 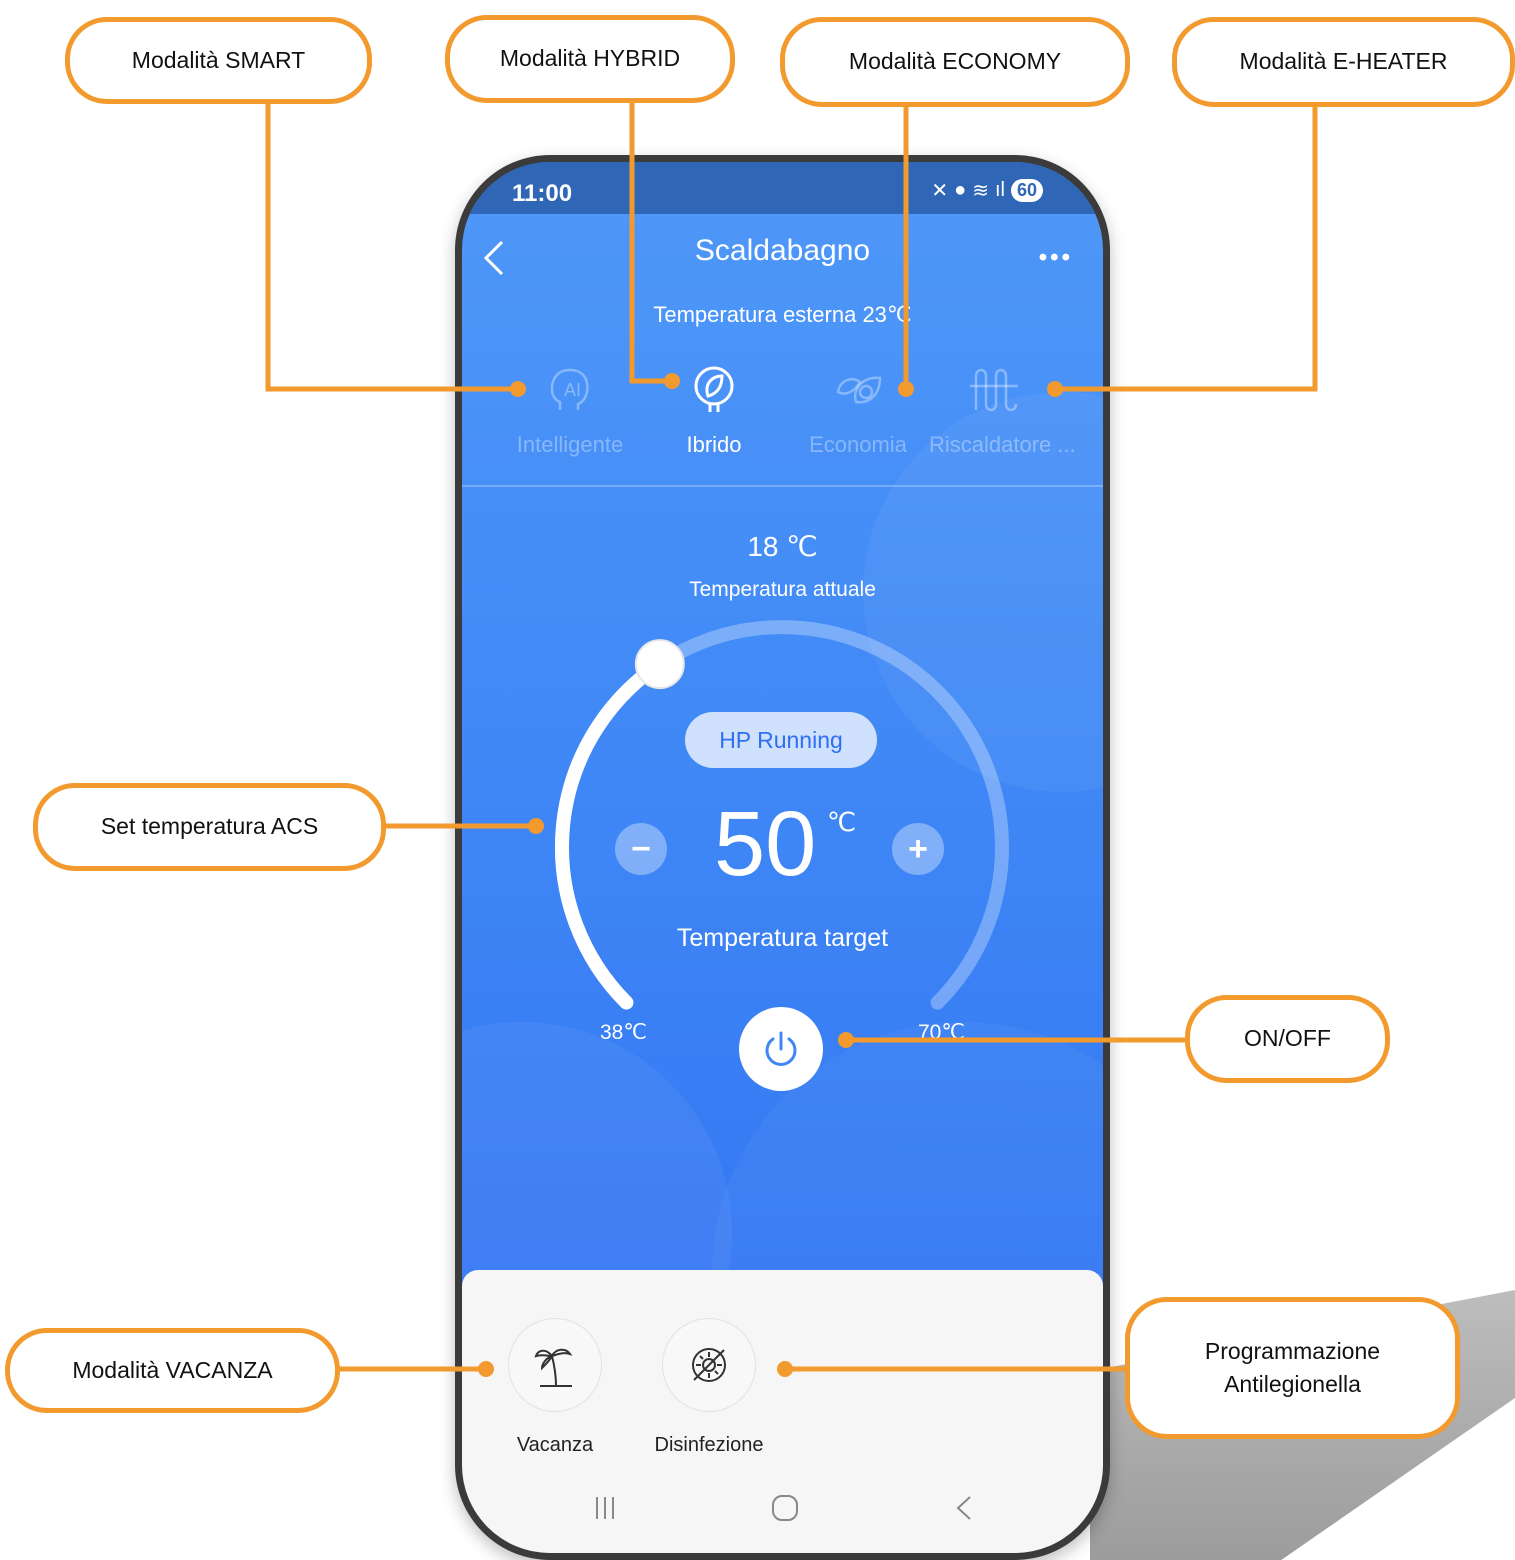 I want to click on feature-label: Vacanza, so click(x=555, y=1445).